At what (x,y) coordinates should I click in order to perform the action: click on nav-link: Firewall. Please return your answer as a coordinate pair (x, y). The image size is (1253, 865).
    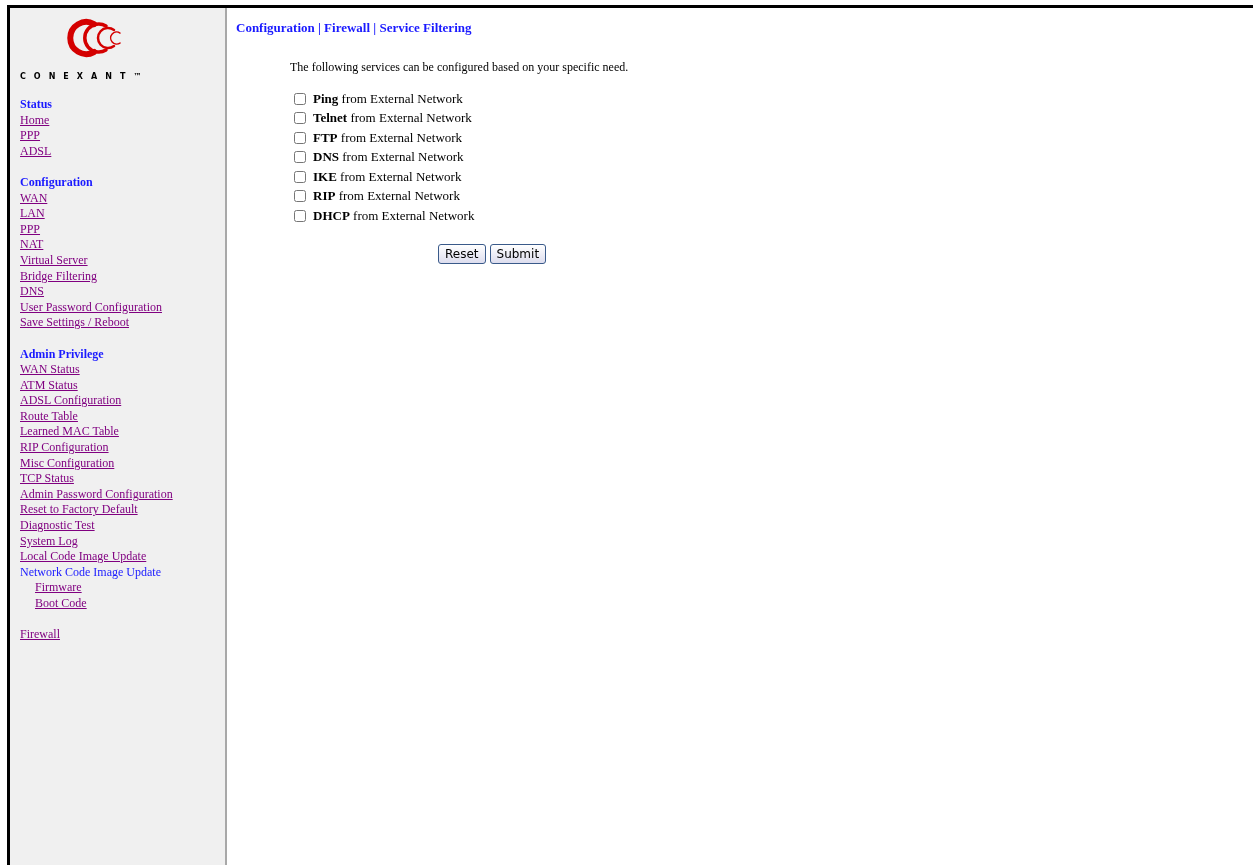
    Looking at the image, I should click on (40, 634).